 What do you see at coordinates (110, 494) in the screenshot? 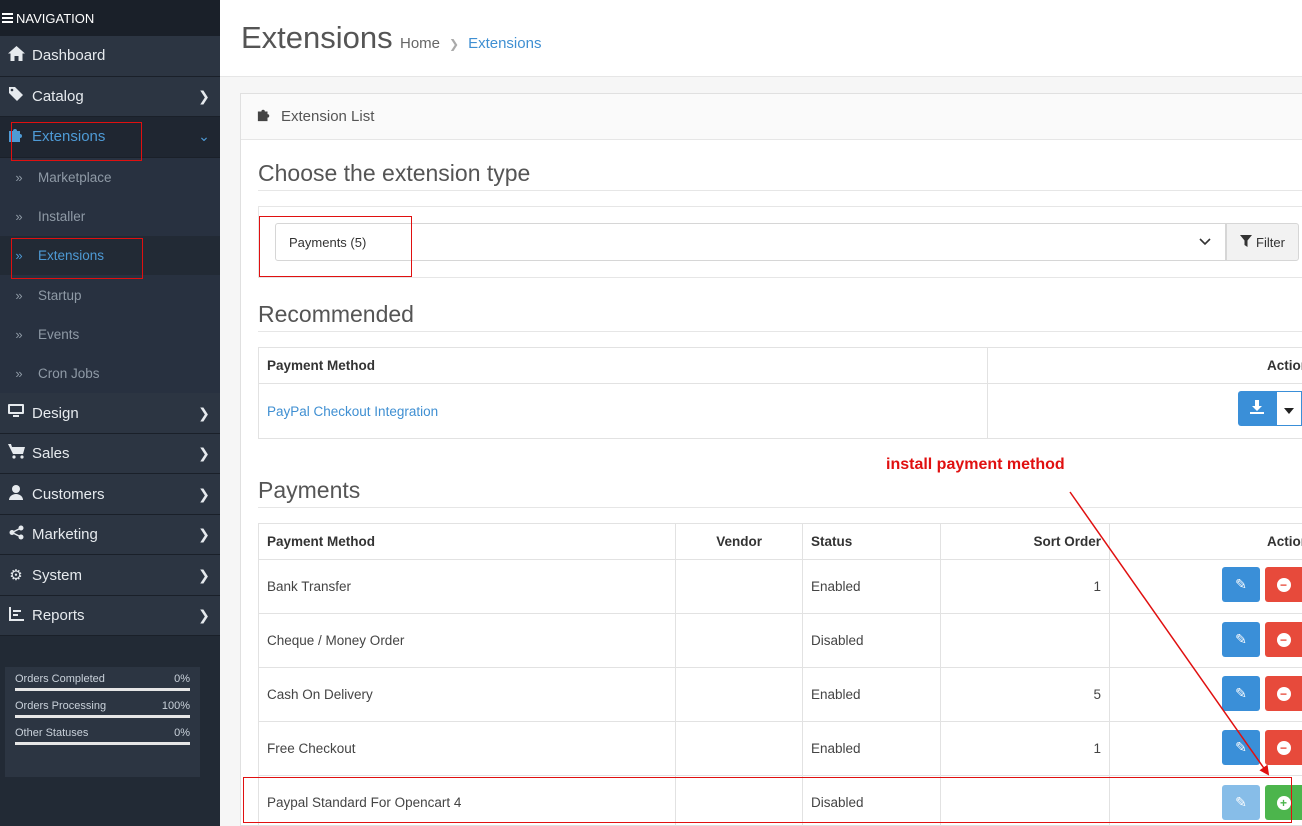
I see `sidebar-item-customers: Customers ❯` at bounding box center [110, 494].